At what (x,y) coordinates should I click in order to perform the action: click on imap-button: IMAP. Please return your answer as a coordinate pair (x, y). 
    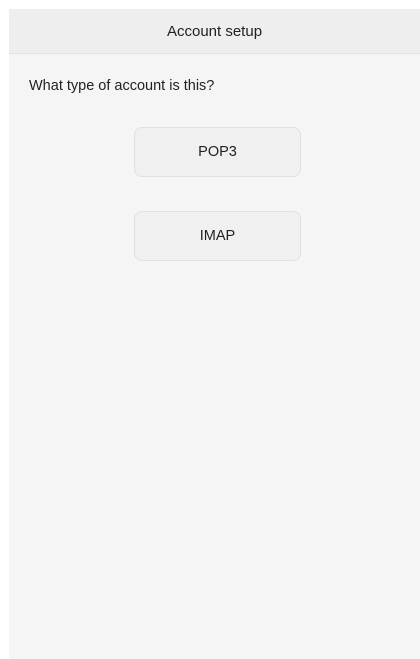
    Looking at the image, I should click on (217, 236).